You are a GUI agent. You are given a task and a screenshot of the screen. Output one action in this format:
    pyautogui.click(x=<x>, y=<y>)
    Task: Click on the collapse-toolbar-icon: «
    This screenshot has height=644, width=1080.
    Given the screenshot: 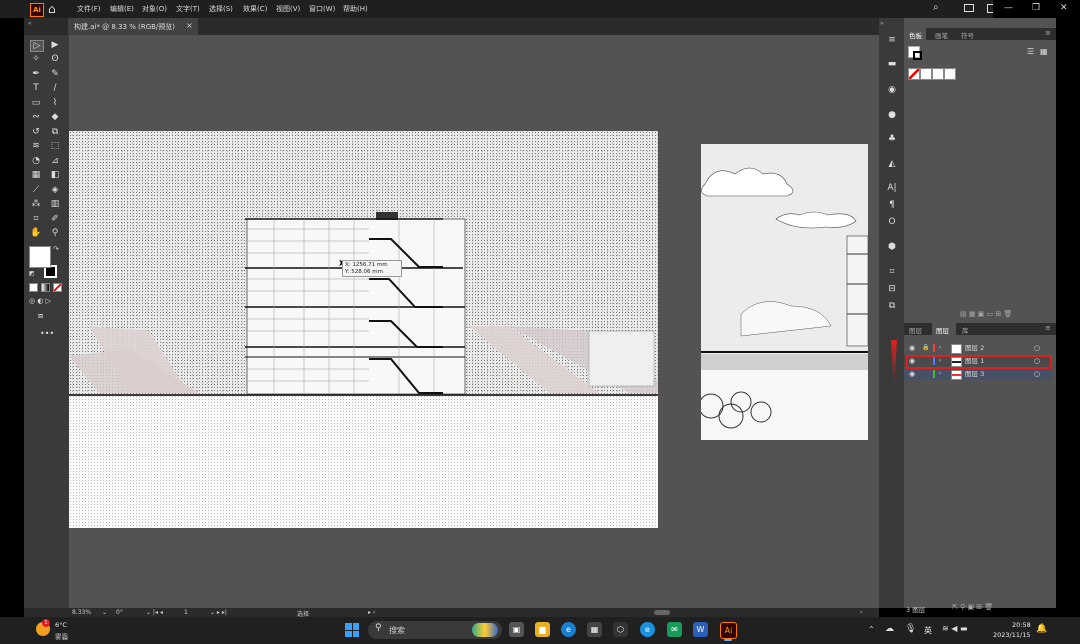 What is the action you would take?
    pyautogui.click(x=30, y=23)
    